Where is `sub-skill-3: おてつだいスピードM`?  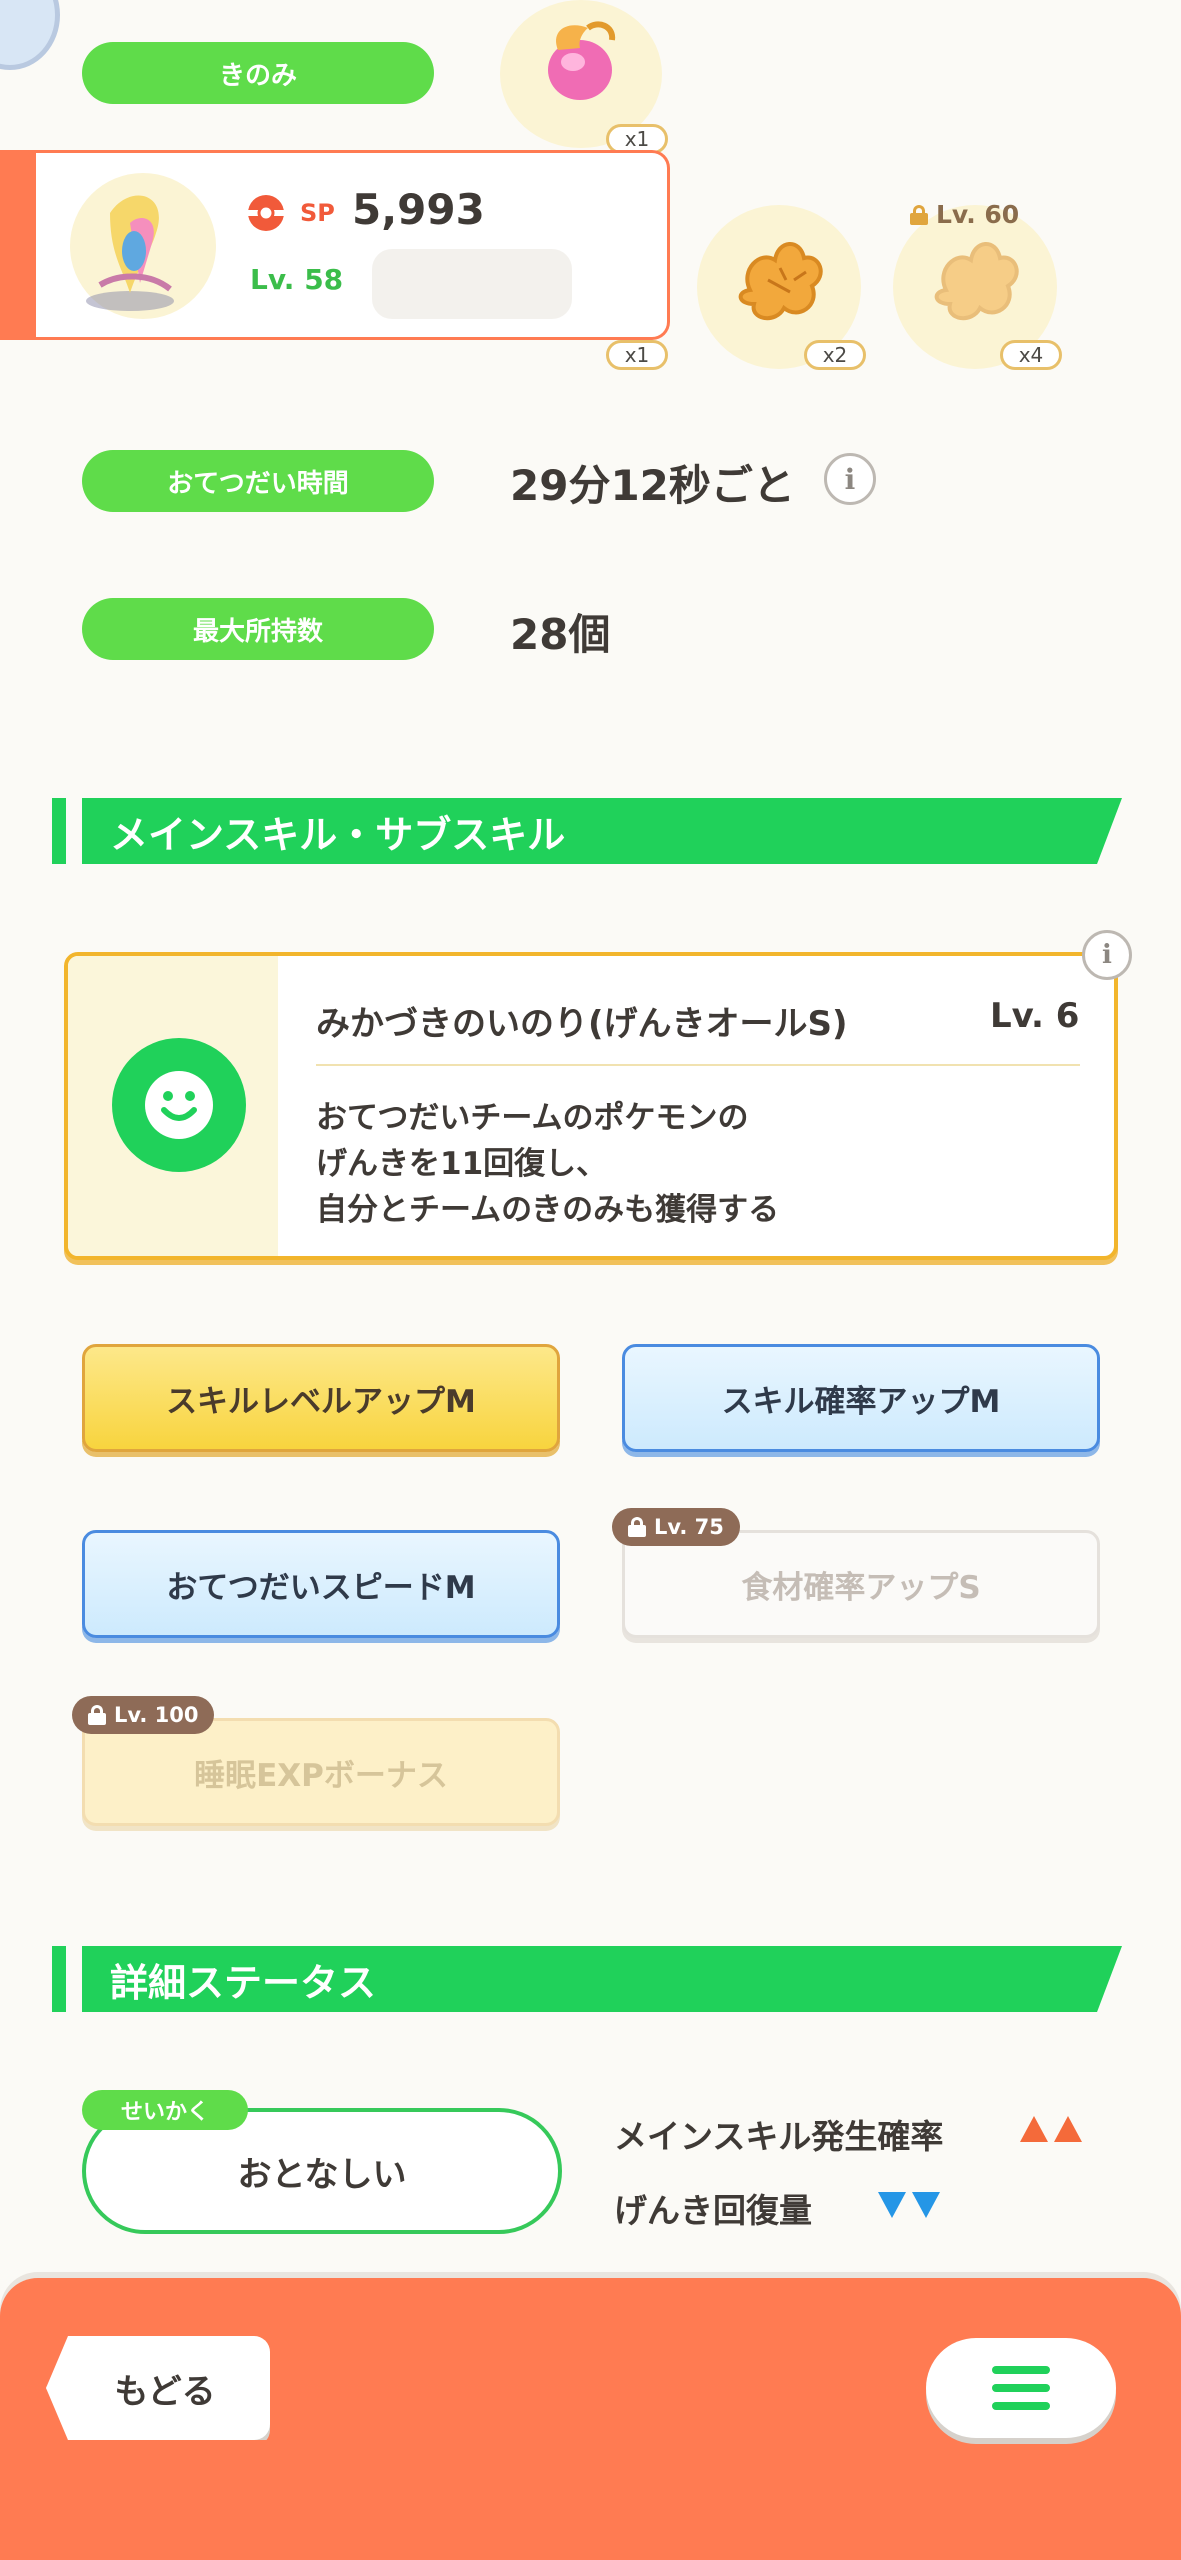 sub-skill-3: おてつだいスピードM is located at coordinates (321, 1584).